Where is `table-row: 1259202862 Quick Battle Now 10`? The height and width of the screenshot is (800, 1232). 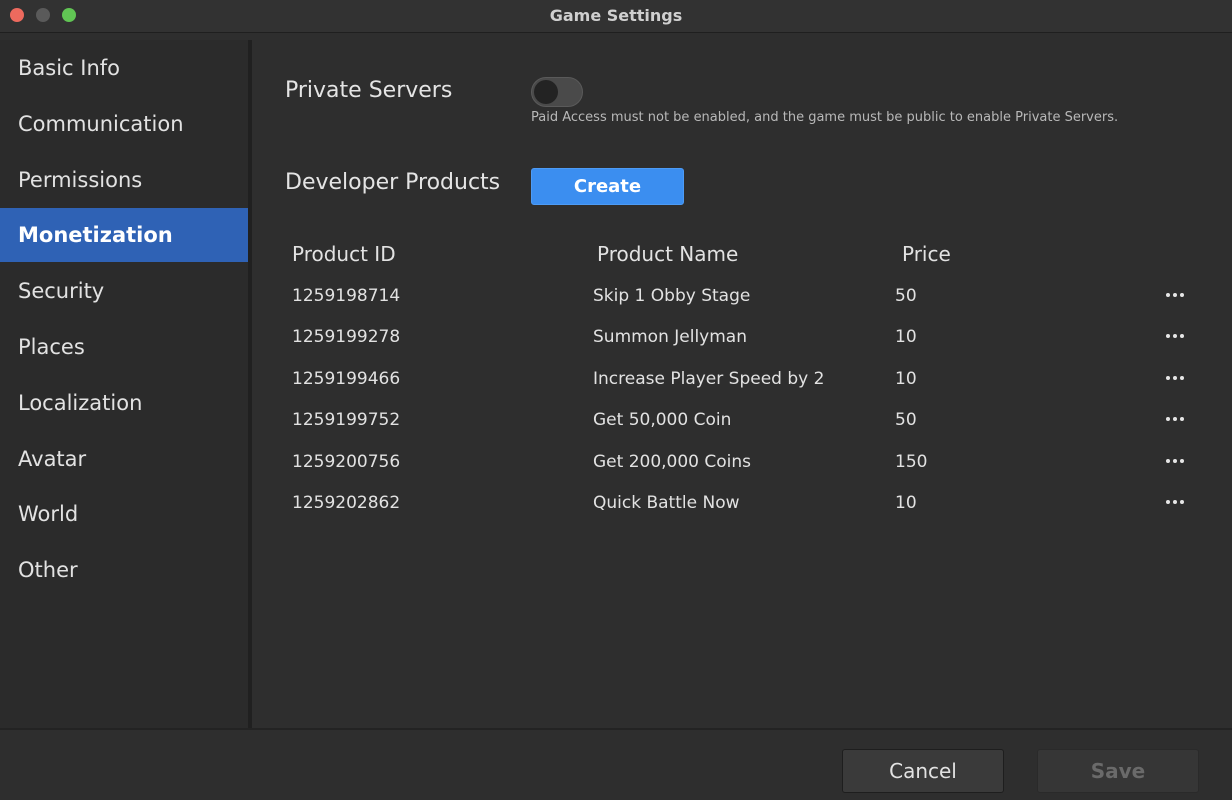
table-row: 1259202862 Quick Battle Now 10 is located at coordinates (742, 503).